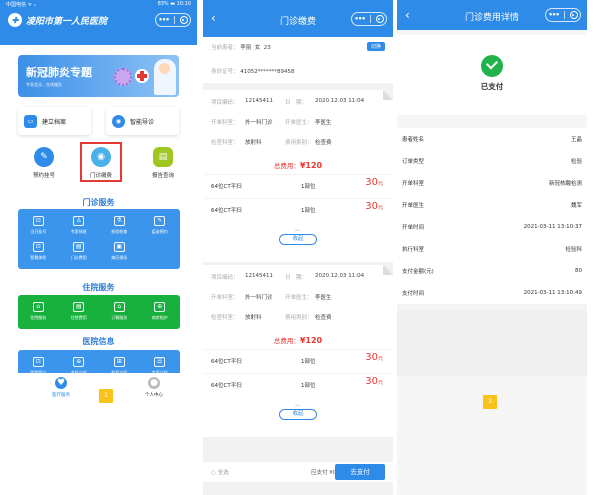  I want to click on inpatient-item: ⊕ 病房陪护, so click(160, 312).